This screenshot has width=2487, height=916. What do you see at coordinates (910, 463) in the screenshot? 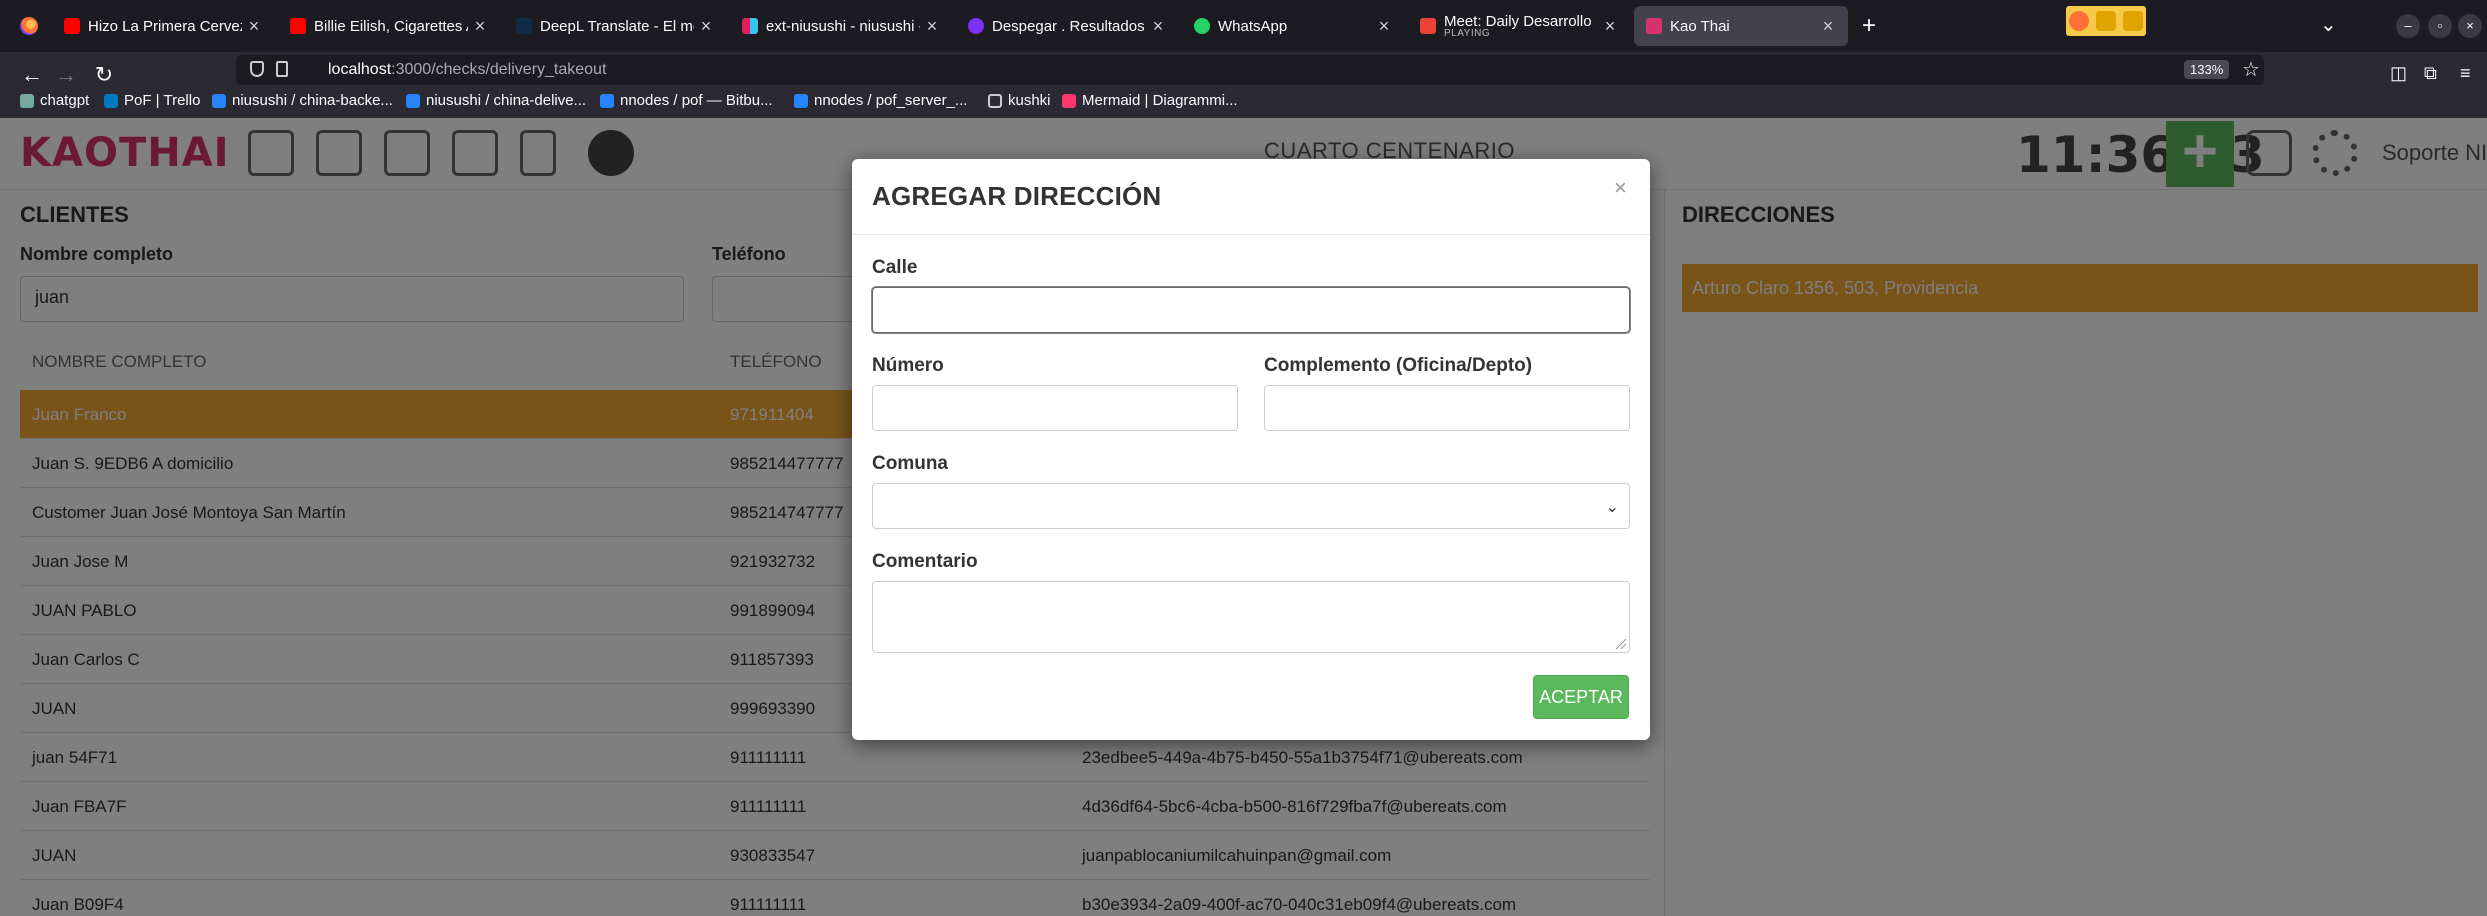
I see `commune-label: Comuna` at bounding box center [910, 463].